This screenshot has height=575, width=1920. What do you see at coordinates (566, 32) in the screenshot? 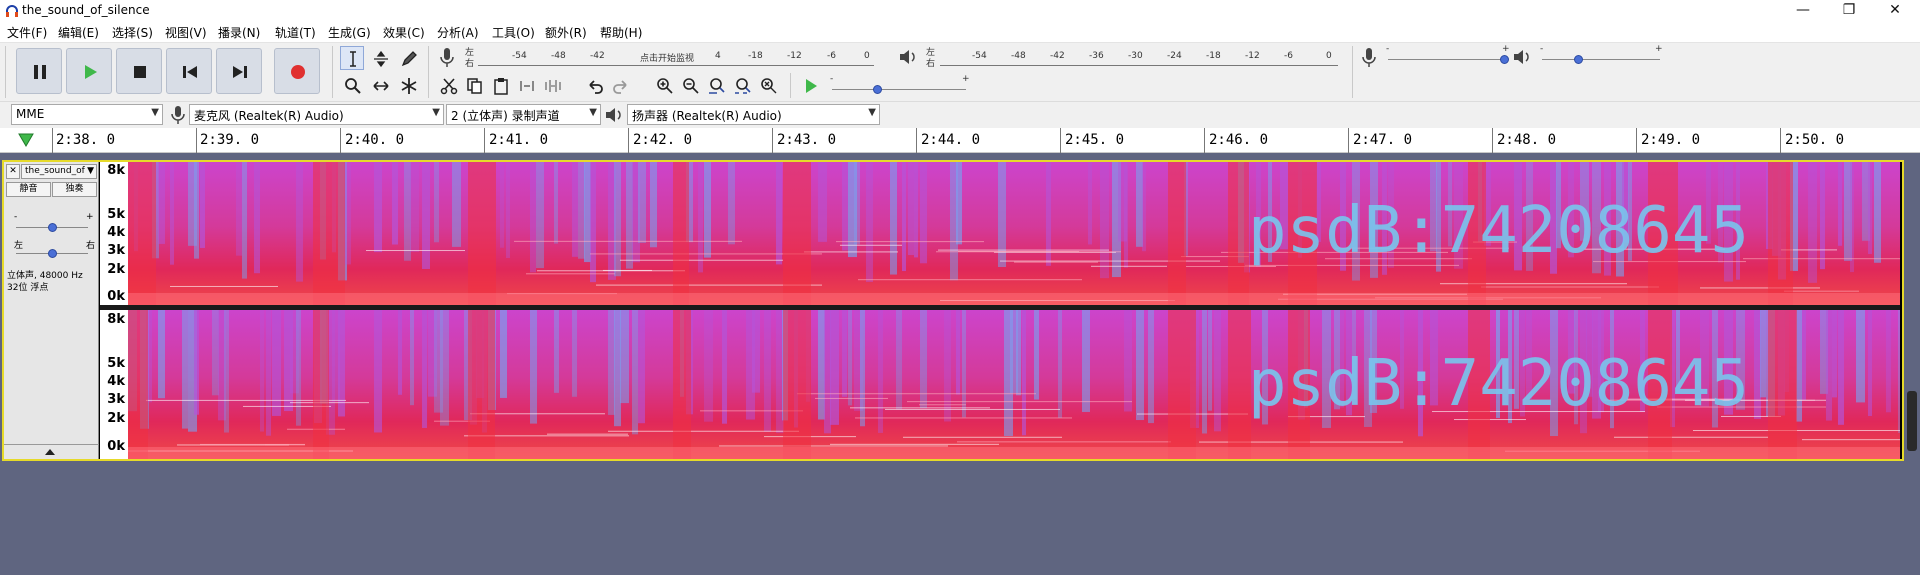
I see `menu-extra: 额外(R)` at bounding box center [566, 32].